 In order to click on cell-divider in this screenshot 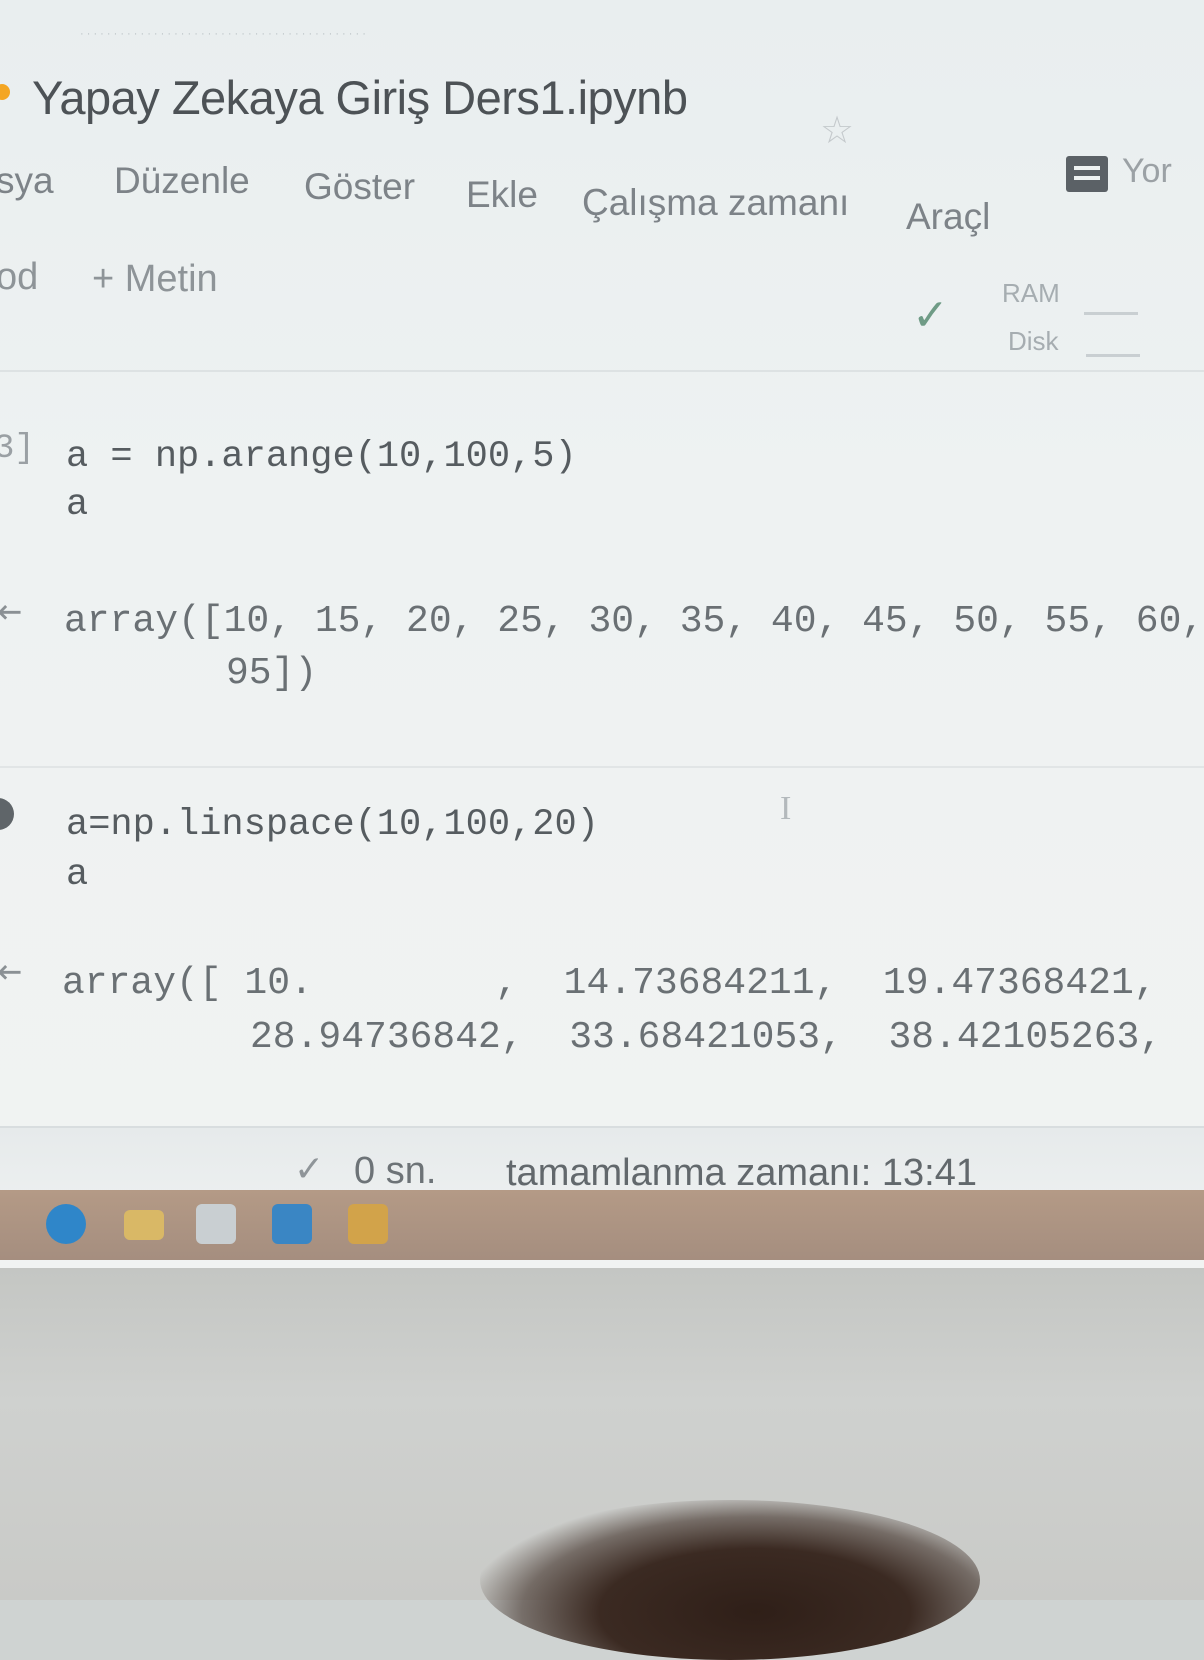, I will do `click(602, 767)`.